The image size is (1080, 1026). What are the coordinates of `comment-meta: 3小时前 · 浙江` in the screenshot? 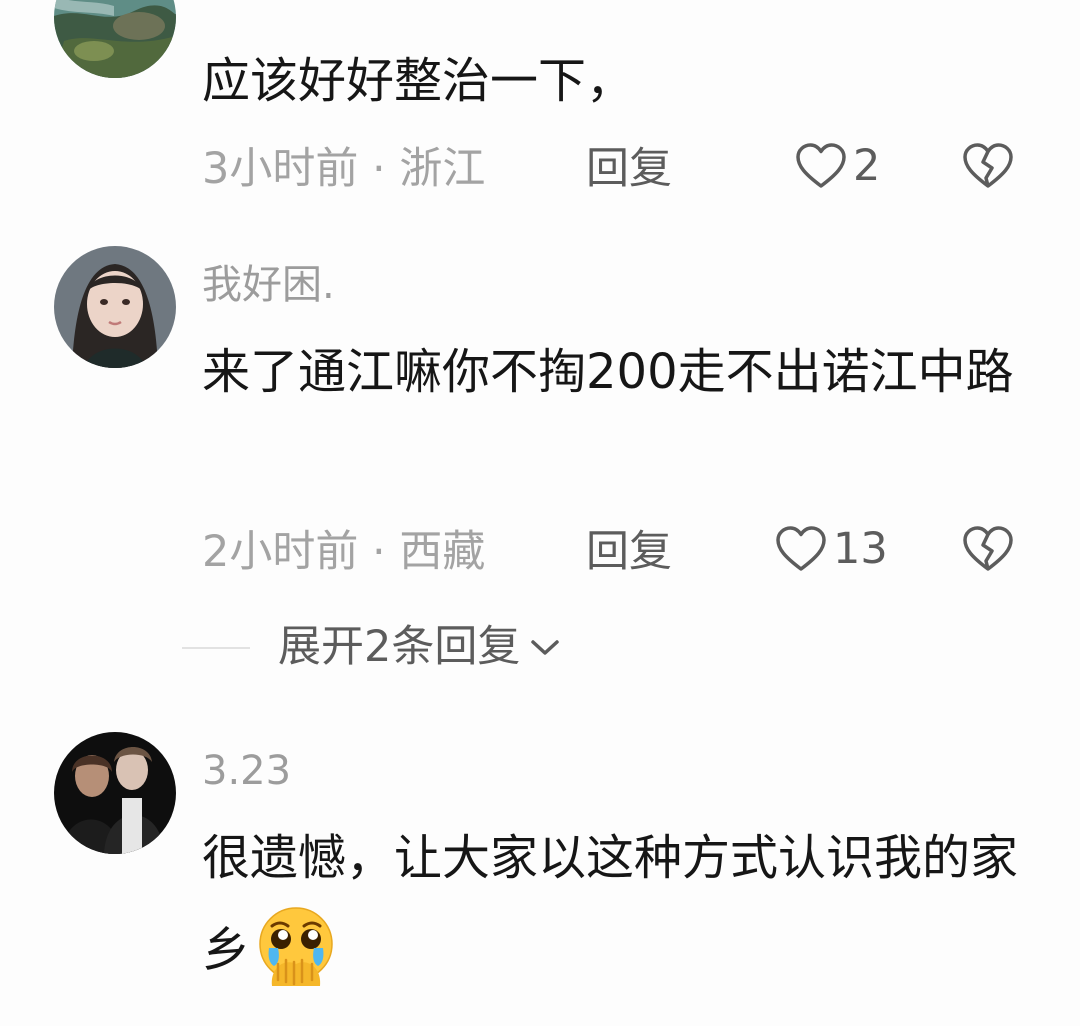 It's located at (344, 169).